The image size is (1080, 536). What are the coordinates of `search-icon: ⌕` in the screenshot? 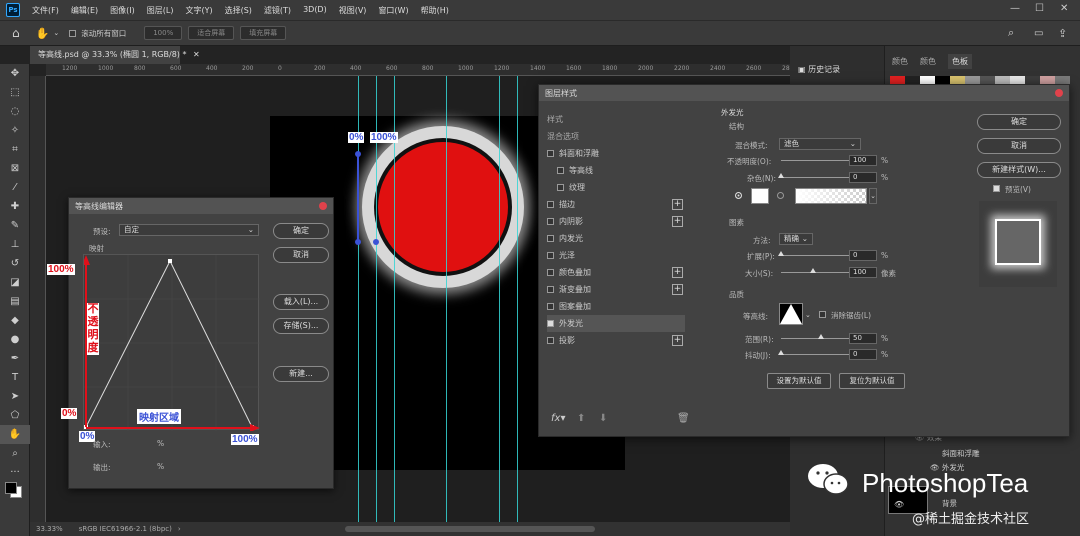 It's located at (1011, 33).